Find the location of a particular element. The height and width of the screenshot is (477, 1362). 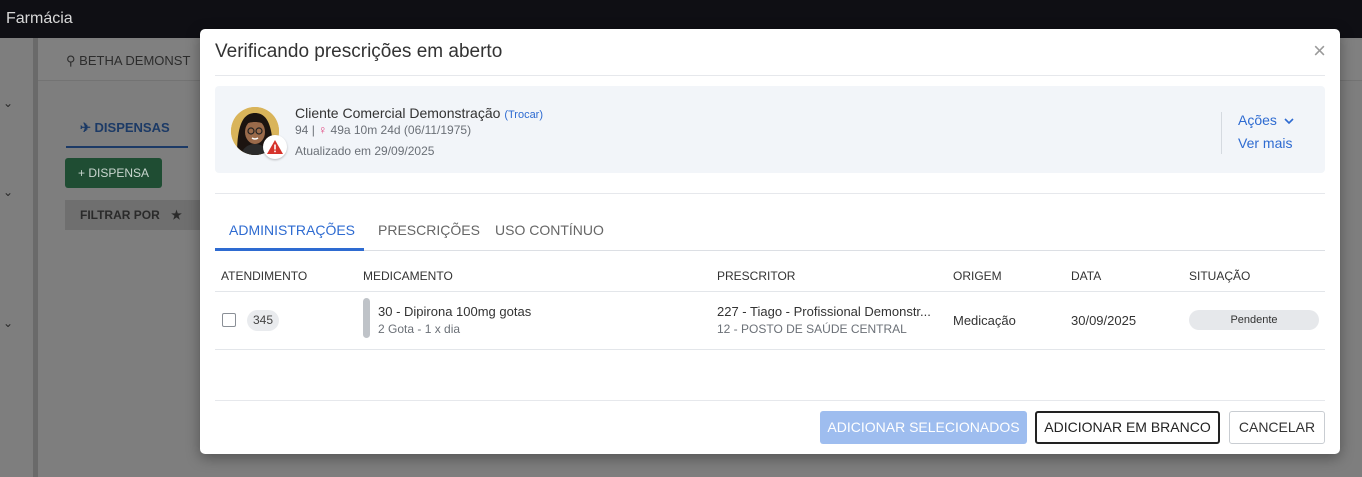

tab-dispensas: ✈ DISPENSAS is located at coordinates (125, 128).